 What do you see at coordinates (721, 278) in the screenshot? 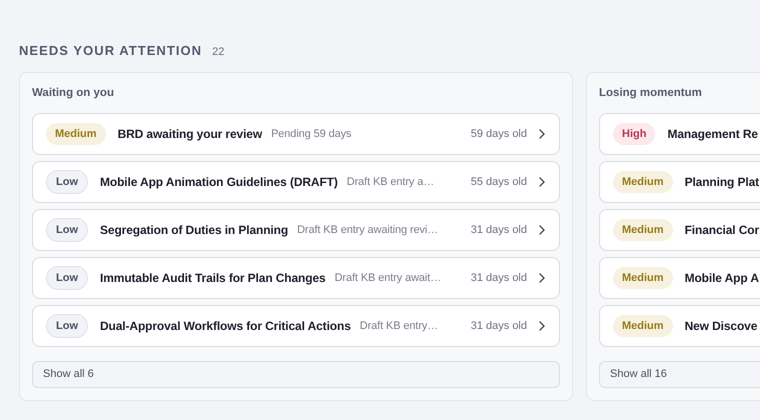
I see `item-title: Mobile App A` at bounding box center [721, 278].